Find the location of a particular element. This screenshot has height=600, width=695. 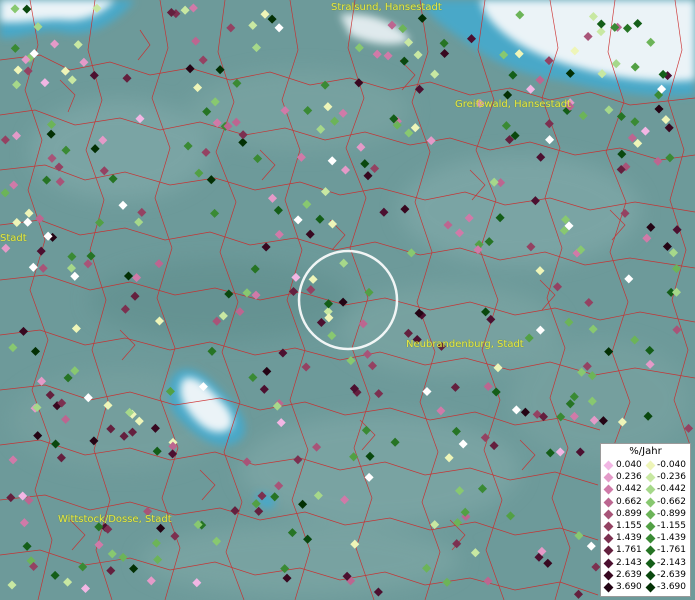

legend-row: 3.690 -3.690 is located at coordinates (645, 587).